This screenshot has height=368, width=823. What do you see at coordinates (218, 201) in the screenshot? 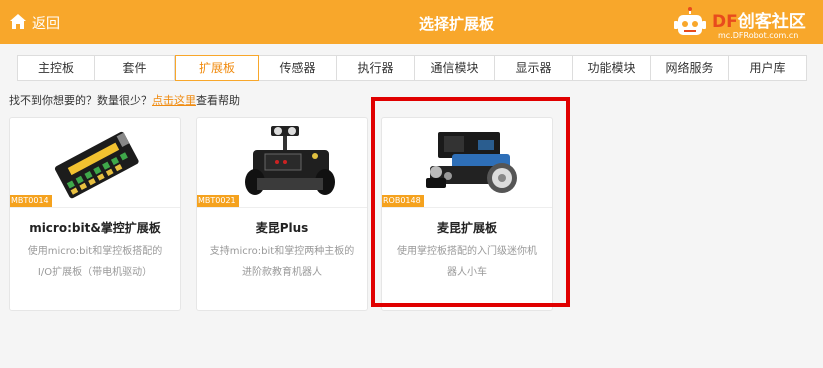
I see `sku-badge: MBT0021` at bounding box center [218, 201].